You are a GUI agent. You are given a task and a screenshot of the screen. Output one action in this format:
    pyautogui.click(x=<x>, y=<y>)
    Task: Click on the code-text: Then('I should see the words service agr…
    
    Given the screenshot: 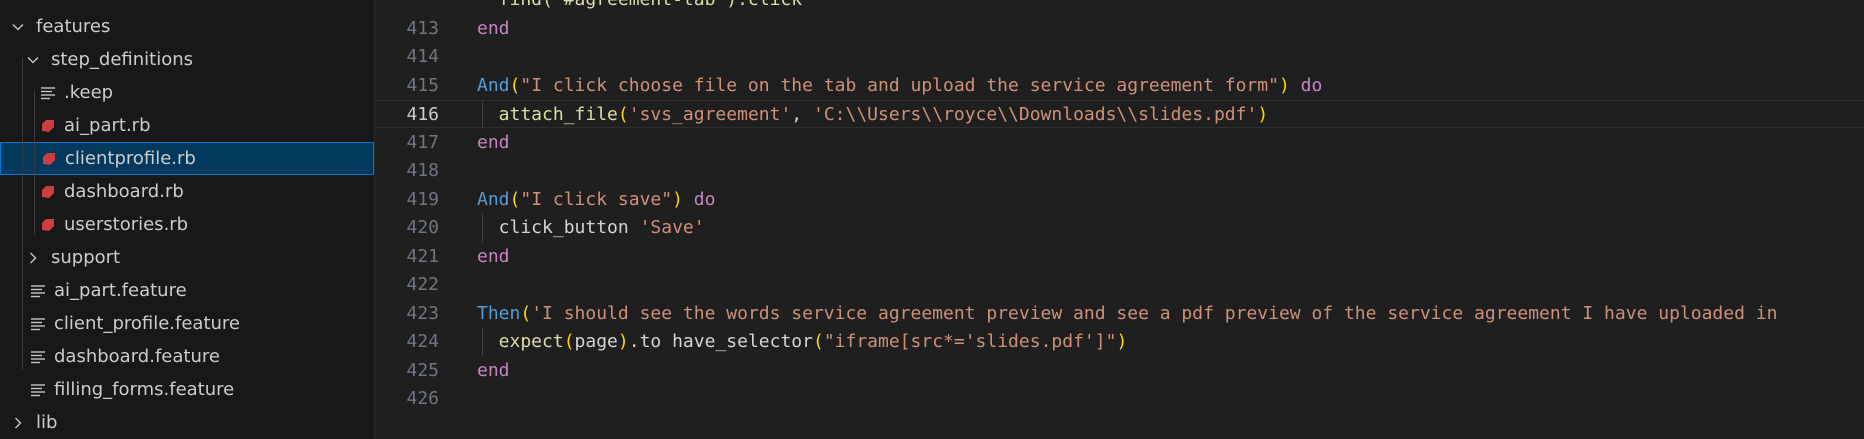 What is the action you would take?
    pyautogui.click(x=1127, y=313)
    